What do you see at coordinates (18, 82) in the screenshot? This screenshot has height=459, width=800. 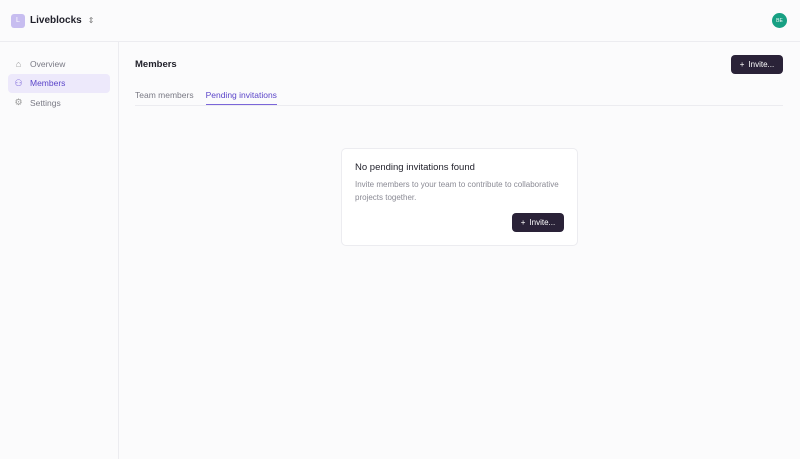 I see `users-icon: ⚇` at bounding box center [18, 82].